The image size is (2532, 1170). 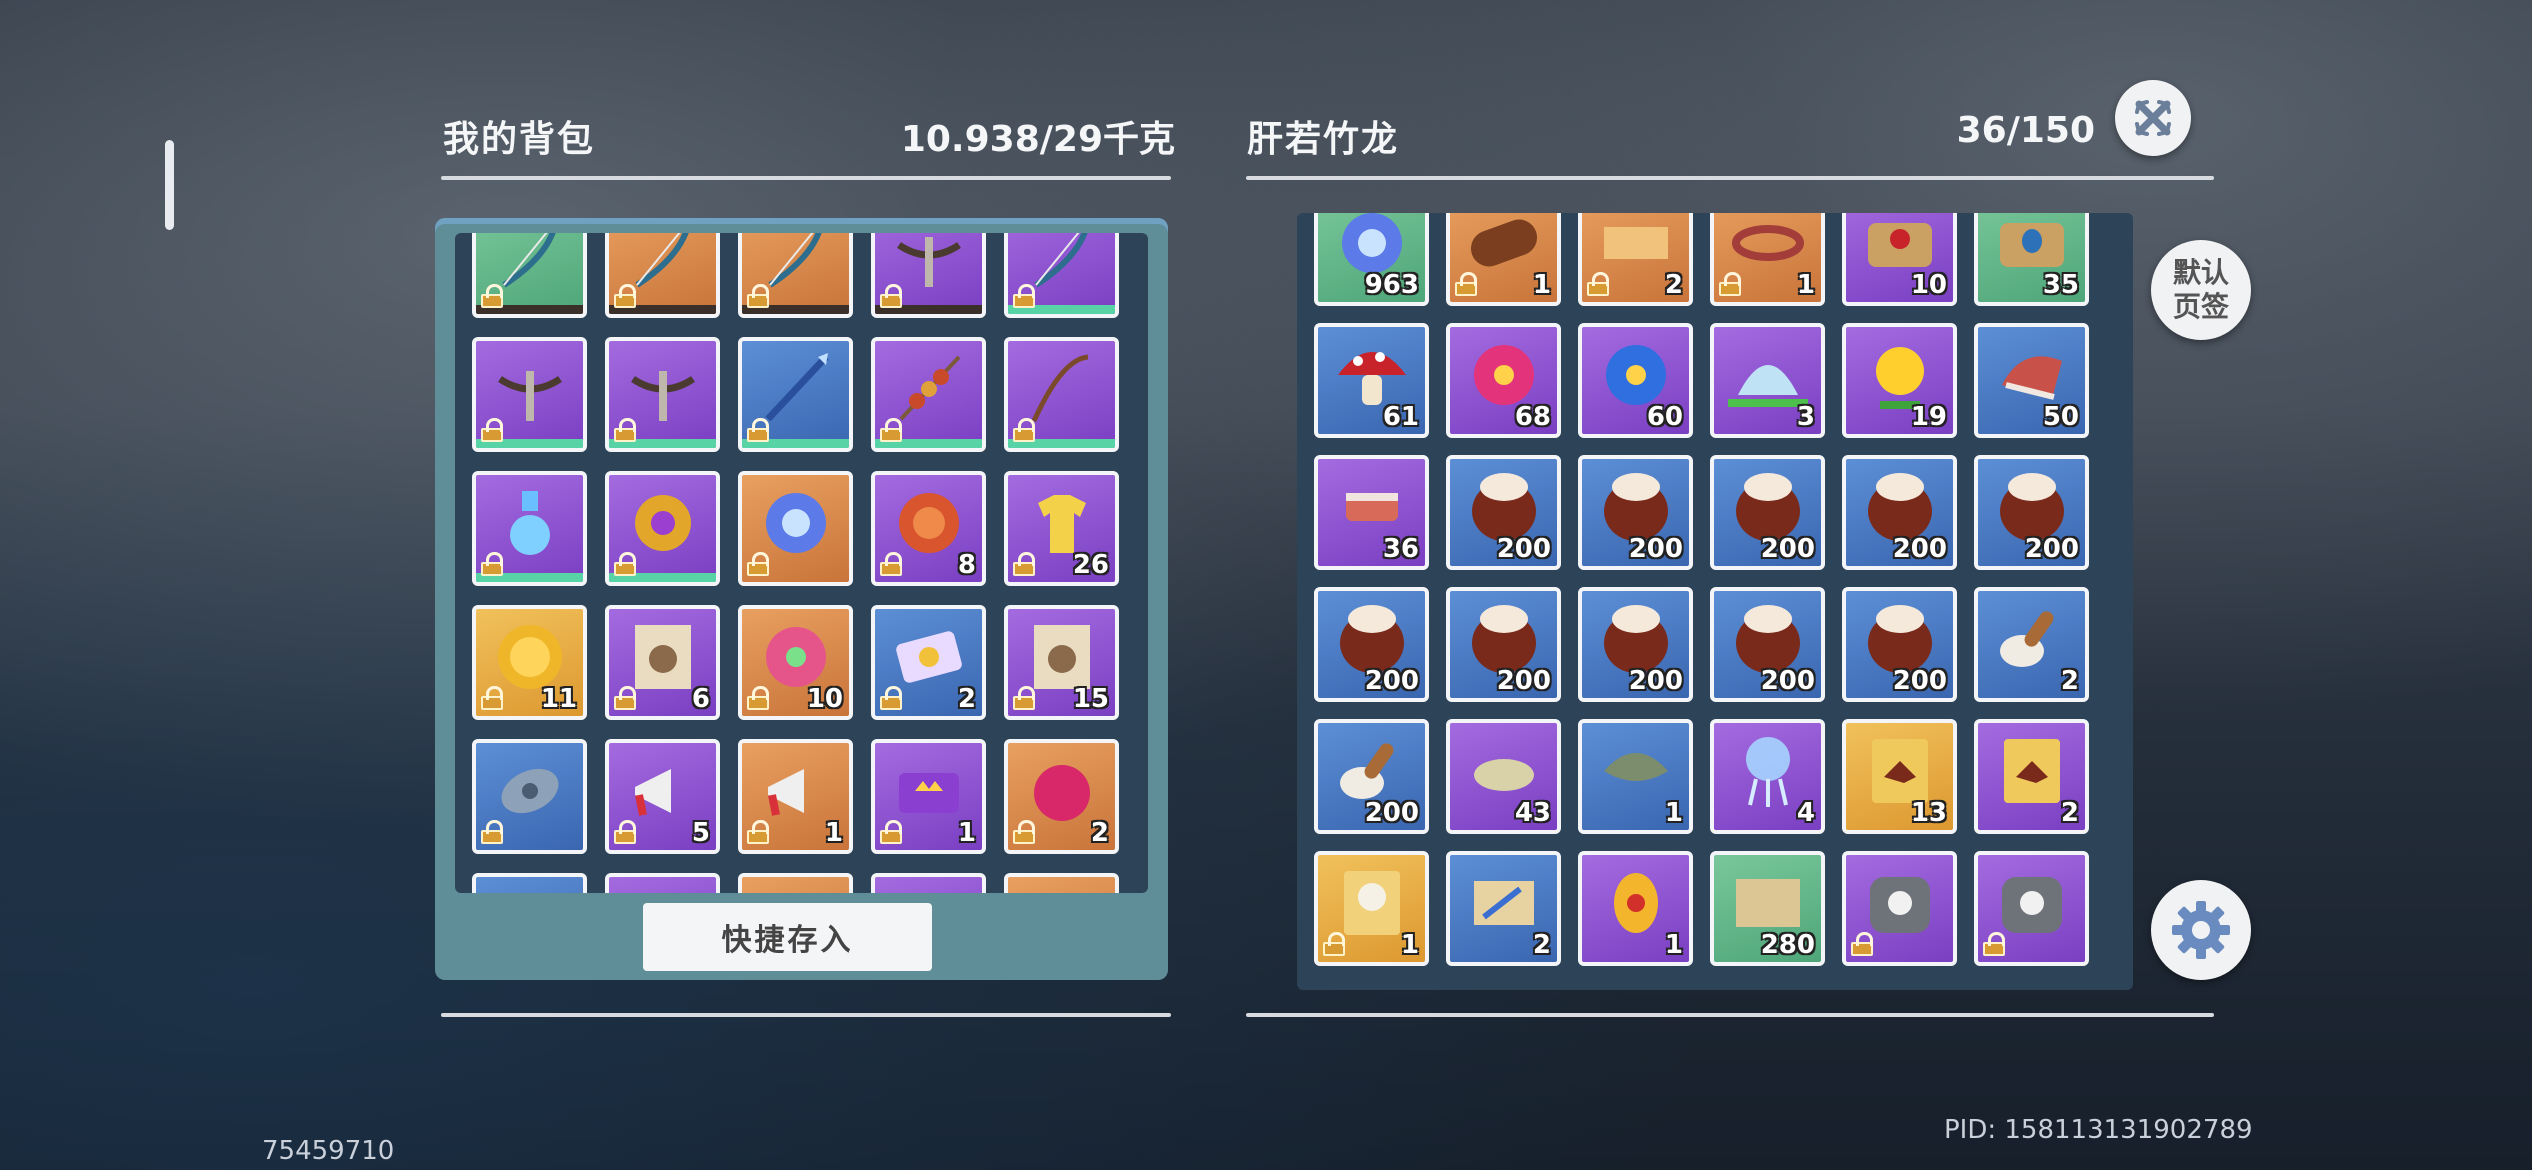 What do you see at coordinates (1655, 549) in the screenshot?
I see `item-quantity: 200` at bounding box center [1655, 549].